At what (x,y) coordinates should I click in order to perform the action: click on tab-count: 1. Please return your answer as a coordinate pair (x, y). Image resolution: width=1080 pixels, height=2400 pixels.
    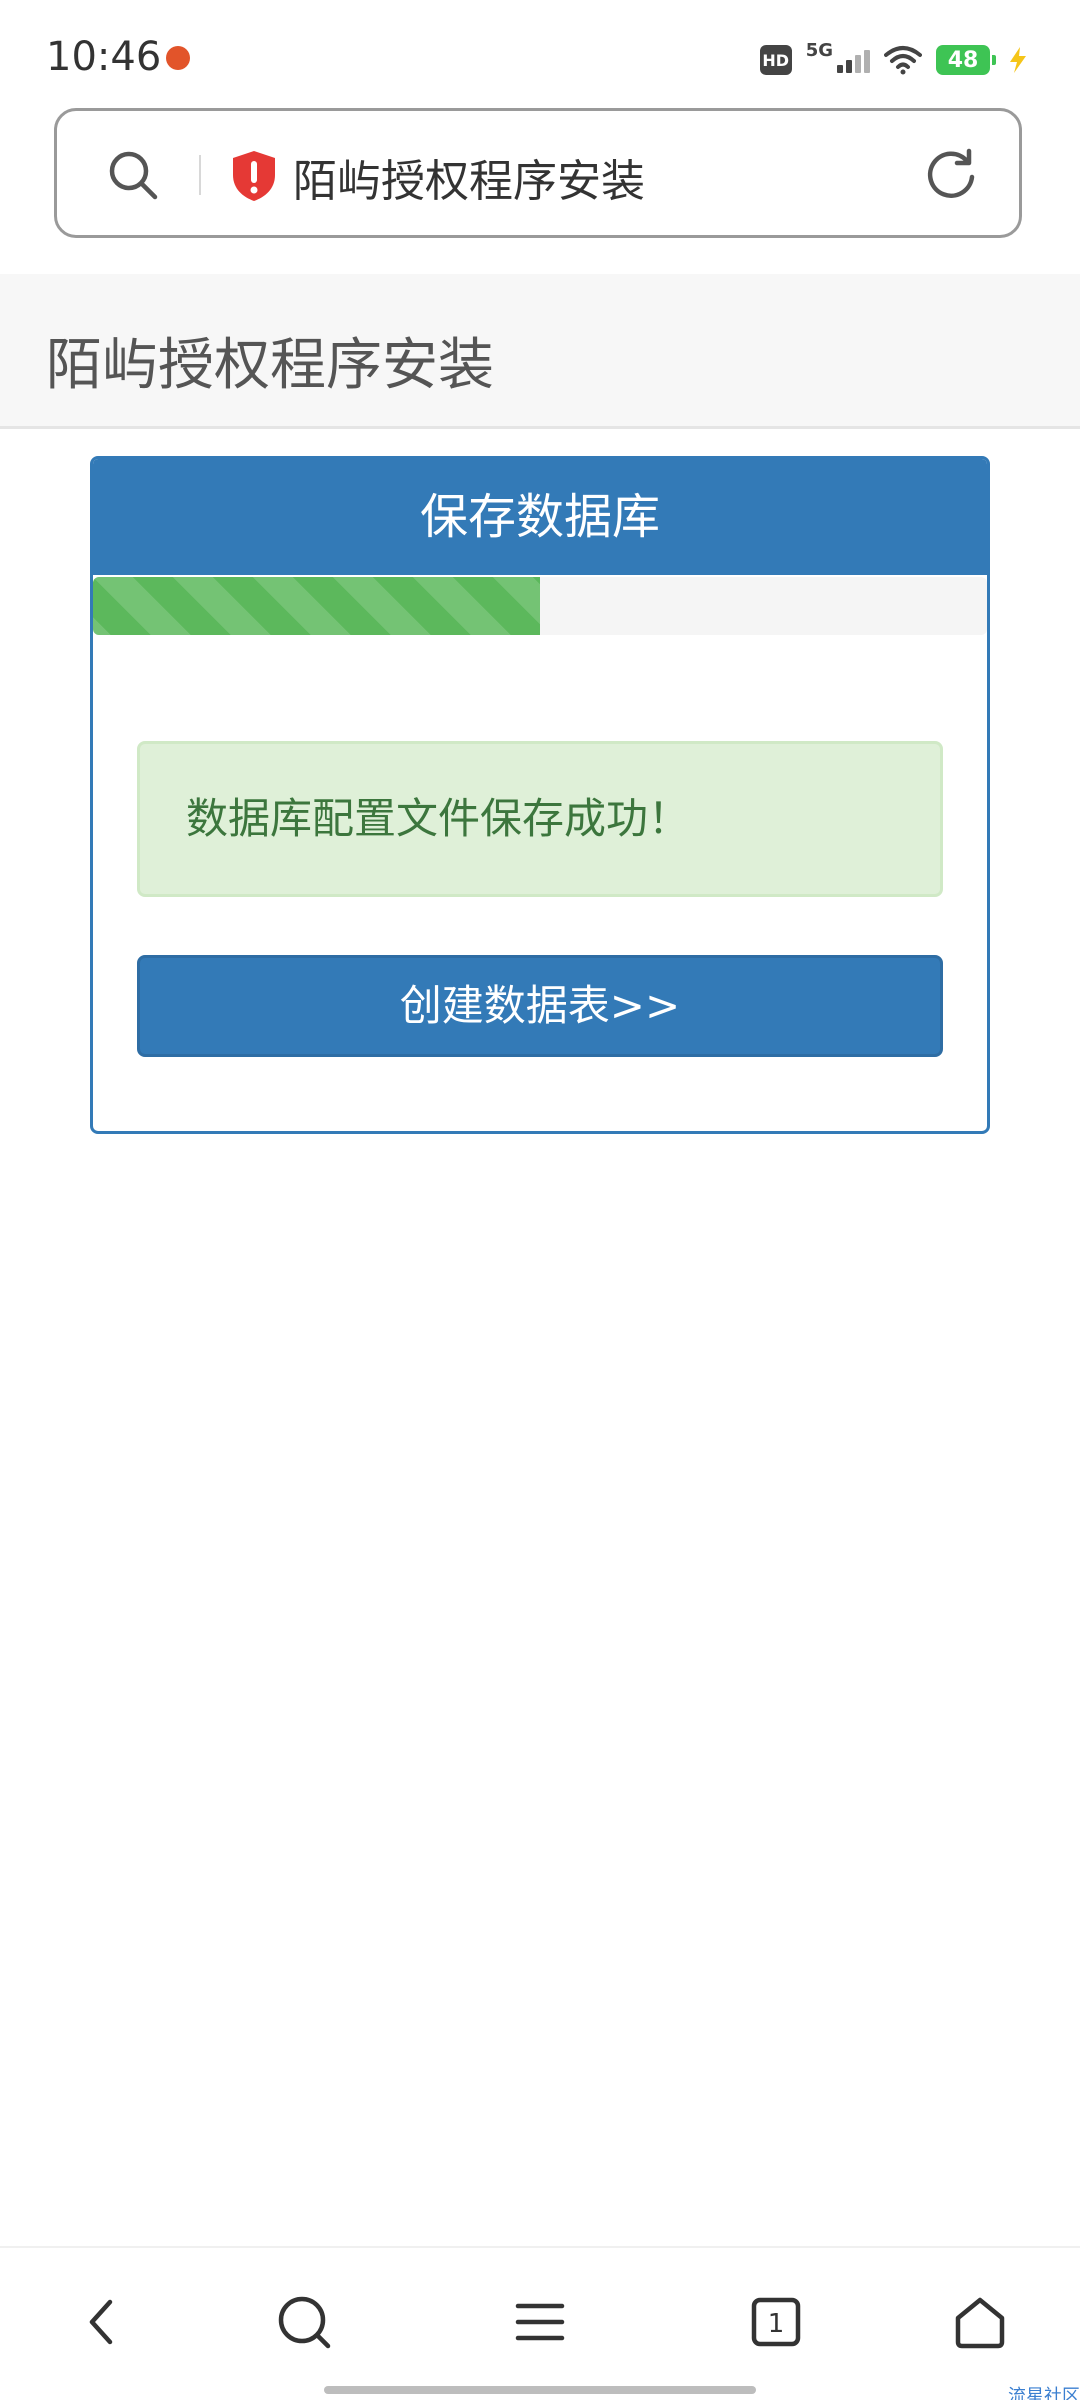
    Looking at the image, I should click on (776, 2324).